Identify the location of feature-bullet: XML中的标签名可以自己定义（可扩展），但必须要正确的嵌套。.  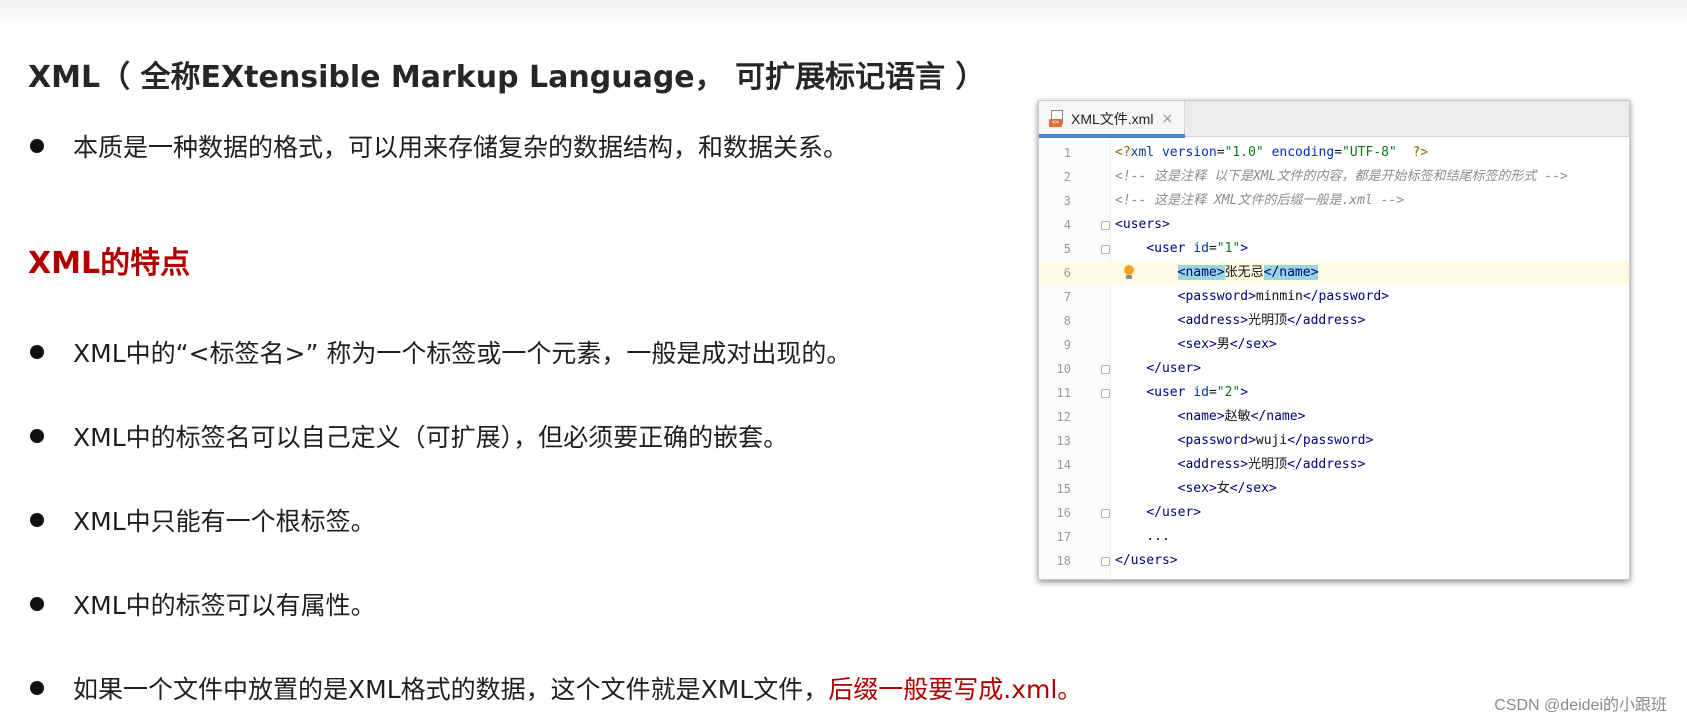
(409, 436).